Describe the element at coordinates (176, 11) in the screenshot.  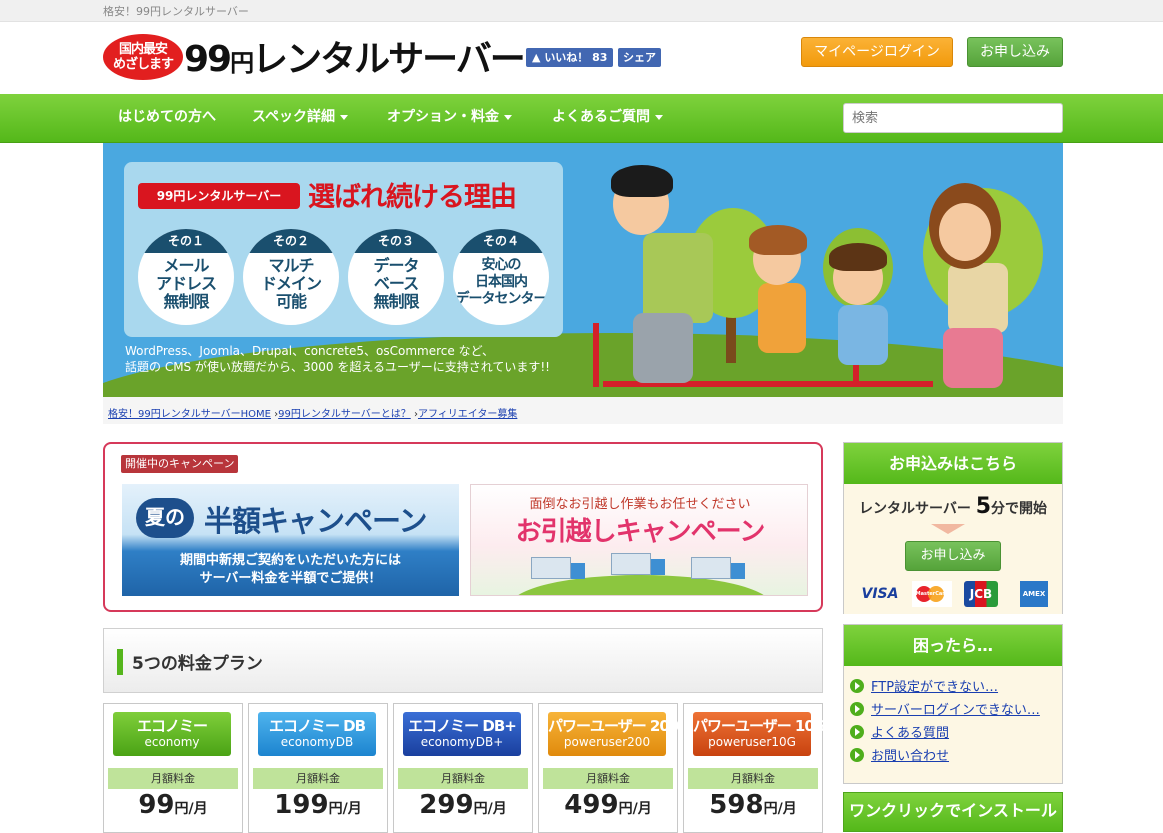
I see `site-tagline: 格安！99円レンタルサーバー` at that location.